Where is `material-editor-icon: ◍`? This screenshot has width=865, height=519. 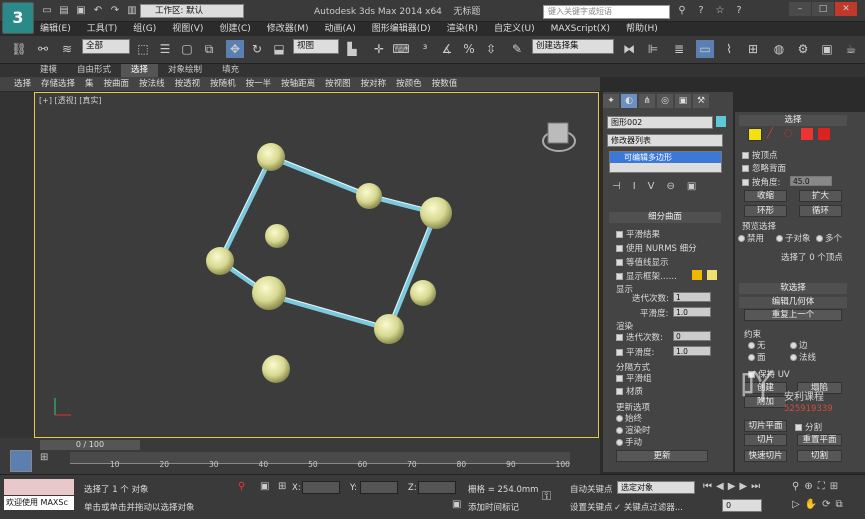
material-editor-icon: ◍ is located at coordinates (779, 49).